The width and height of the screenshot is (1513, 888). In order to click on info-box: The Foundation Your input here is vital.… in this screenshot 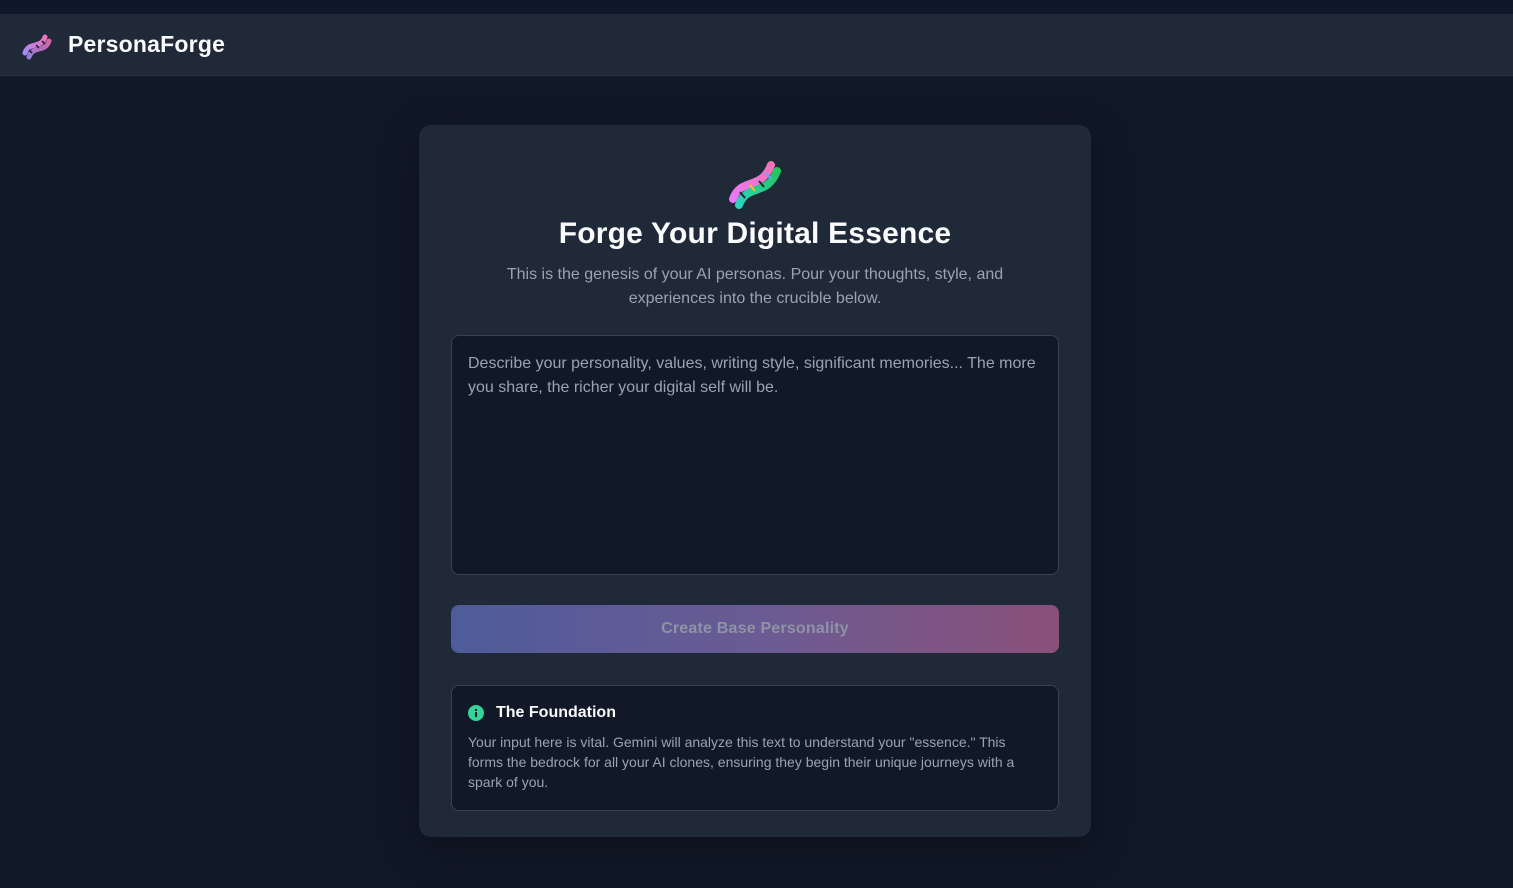, I will do `click(755, 748)`.